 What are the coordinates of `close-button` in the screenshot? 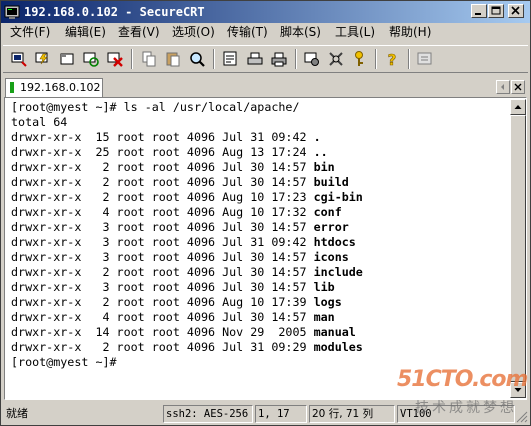 It's located at (516, 11).